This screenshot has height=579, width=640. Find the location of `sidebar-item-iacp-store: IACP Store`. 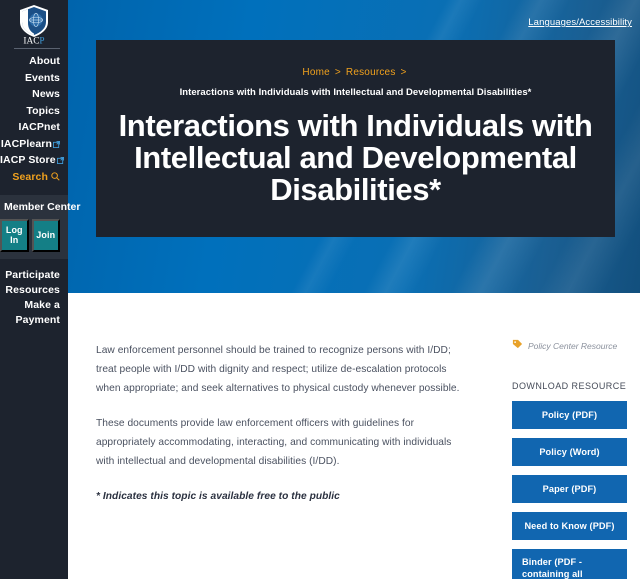

sidebar-item-iacp-store: IACP Store is located at coordinates (32, 160).